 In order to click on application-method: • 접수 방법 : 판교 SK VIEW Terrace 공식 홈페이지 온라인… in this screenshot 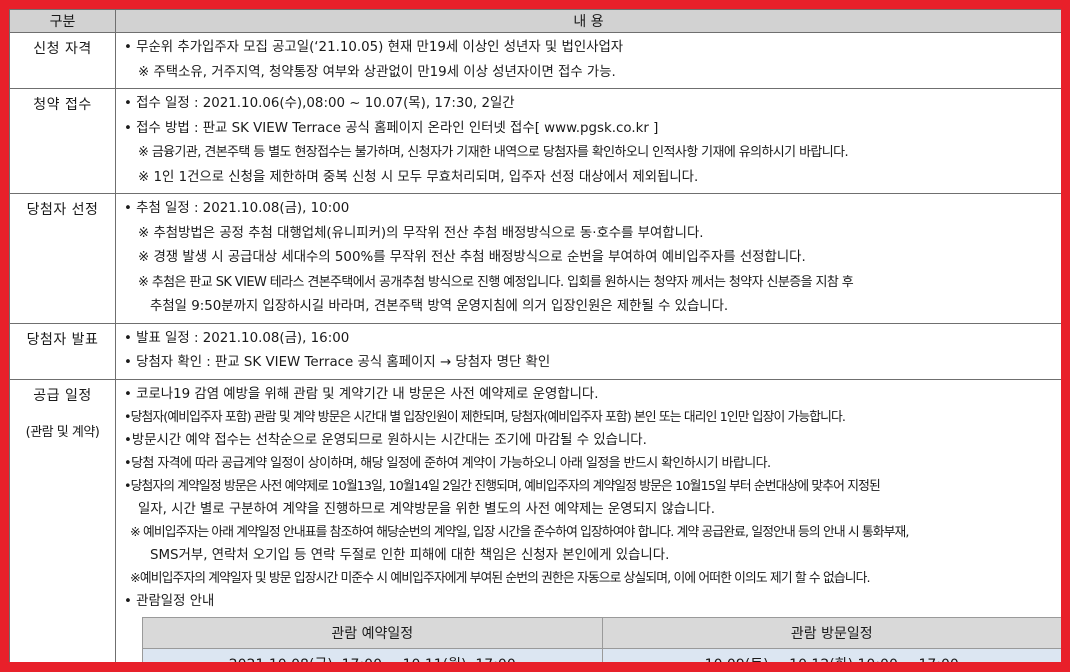, I will do `click(391, 128)`.